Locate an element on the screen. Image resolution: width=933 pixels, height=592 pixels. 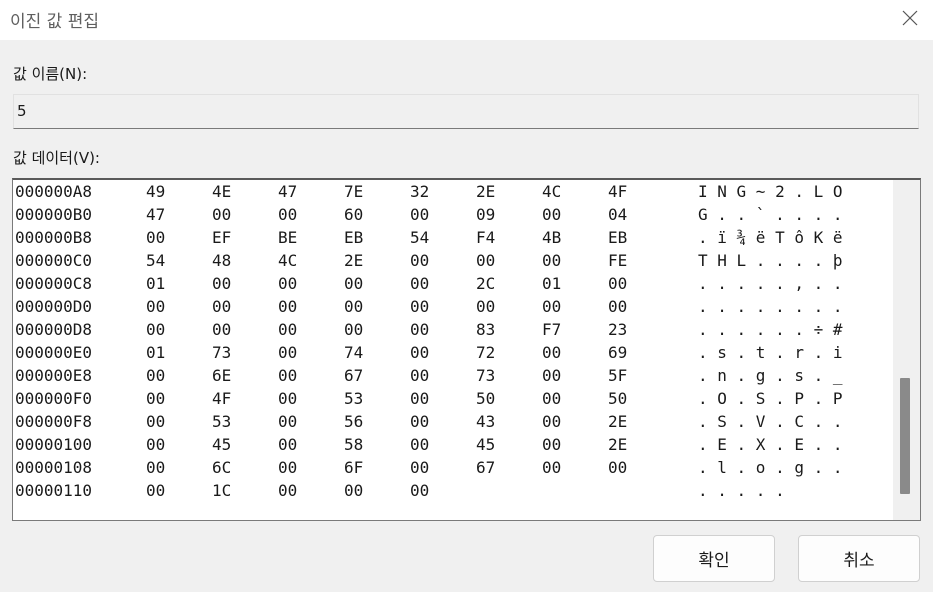
hex-byte: 32 is located at coordinates (419, 191).